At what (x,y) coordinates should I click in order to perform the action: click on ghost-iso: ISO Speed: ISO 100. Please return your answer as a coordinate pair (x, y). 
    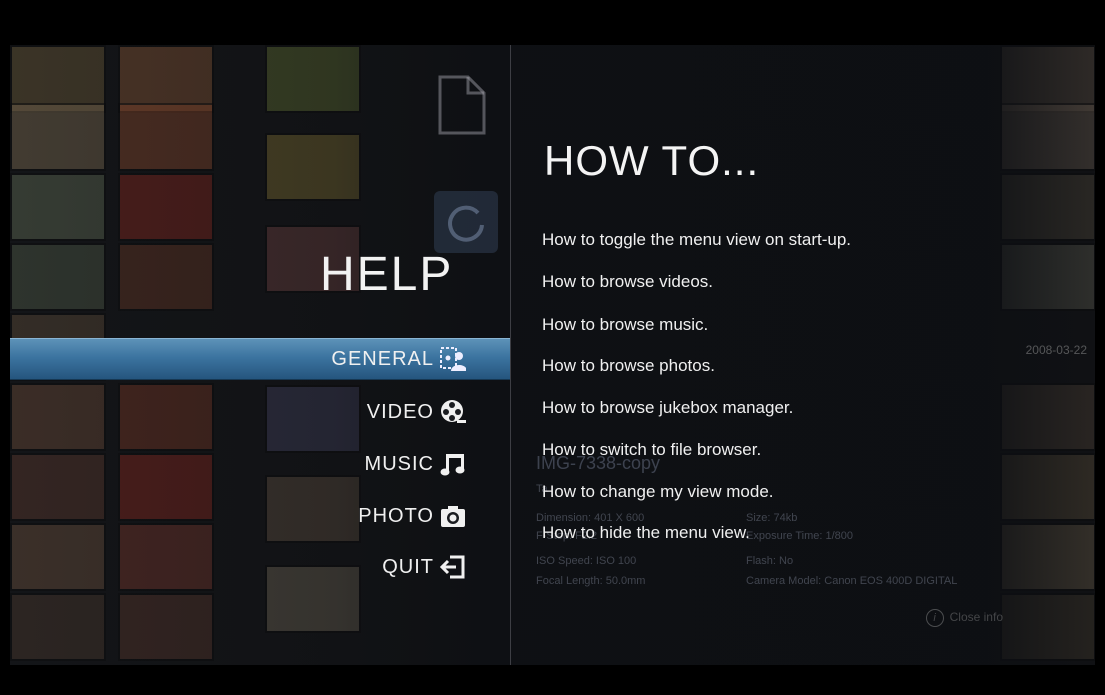
    Looking at the image, I should click on (586, 561).